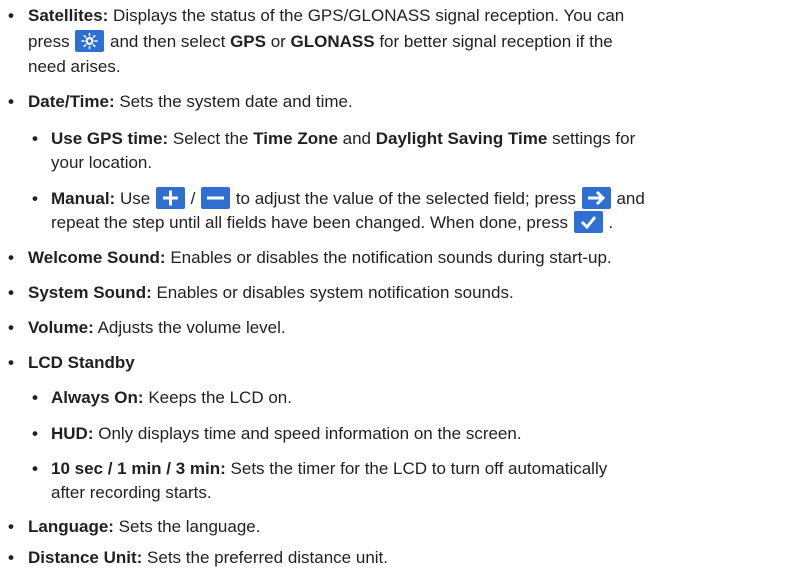 This screenshot has height=570, width=787. Describe the element at coordinates (68, 15) in the screenshot. I see `satellites-label: Satellites:` at that location.